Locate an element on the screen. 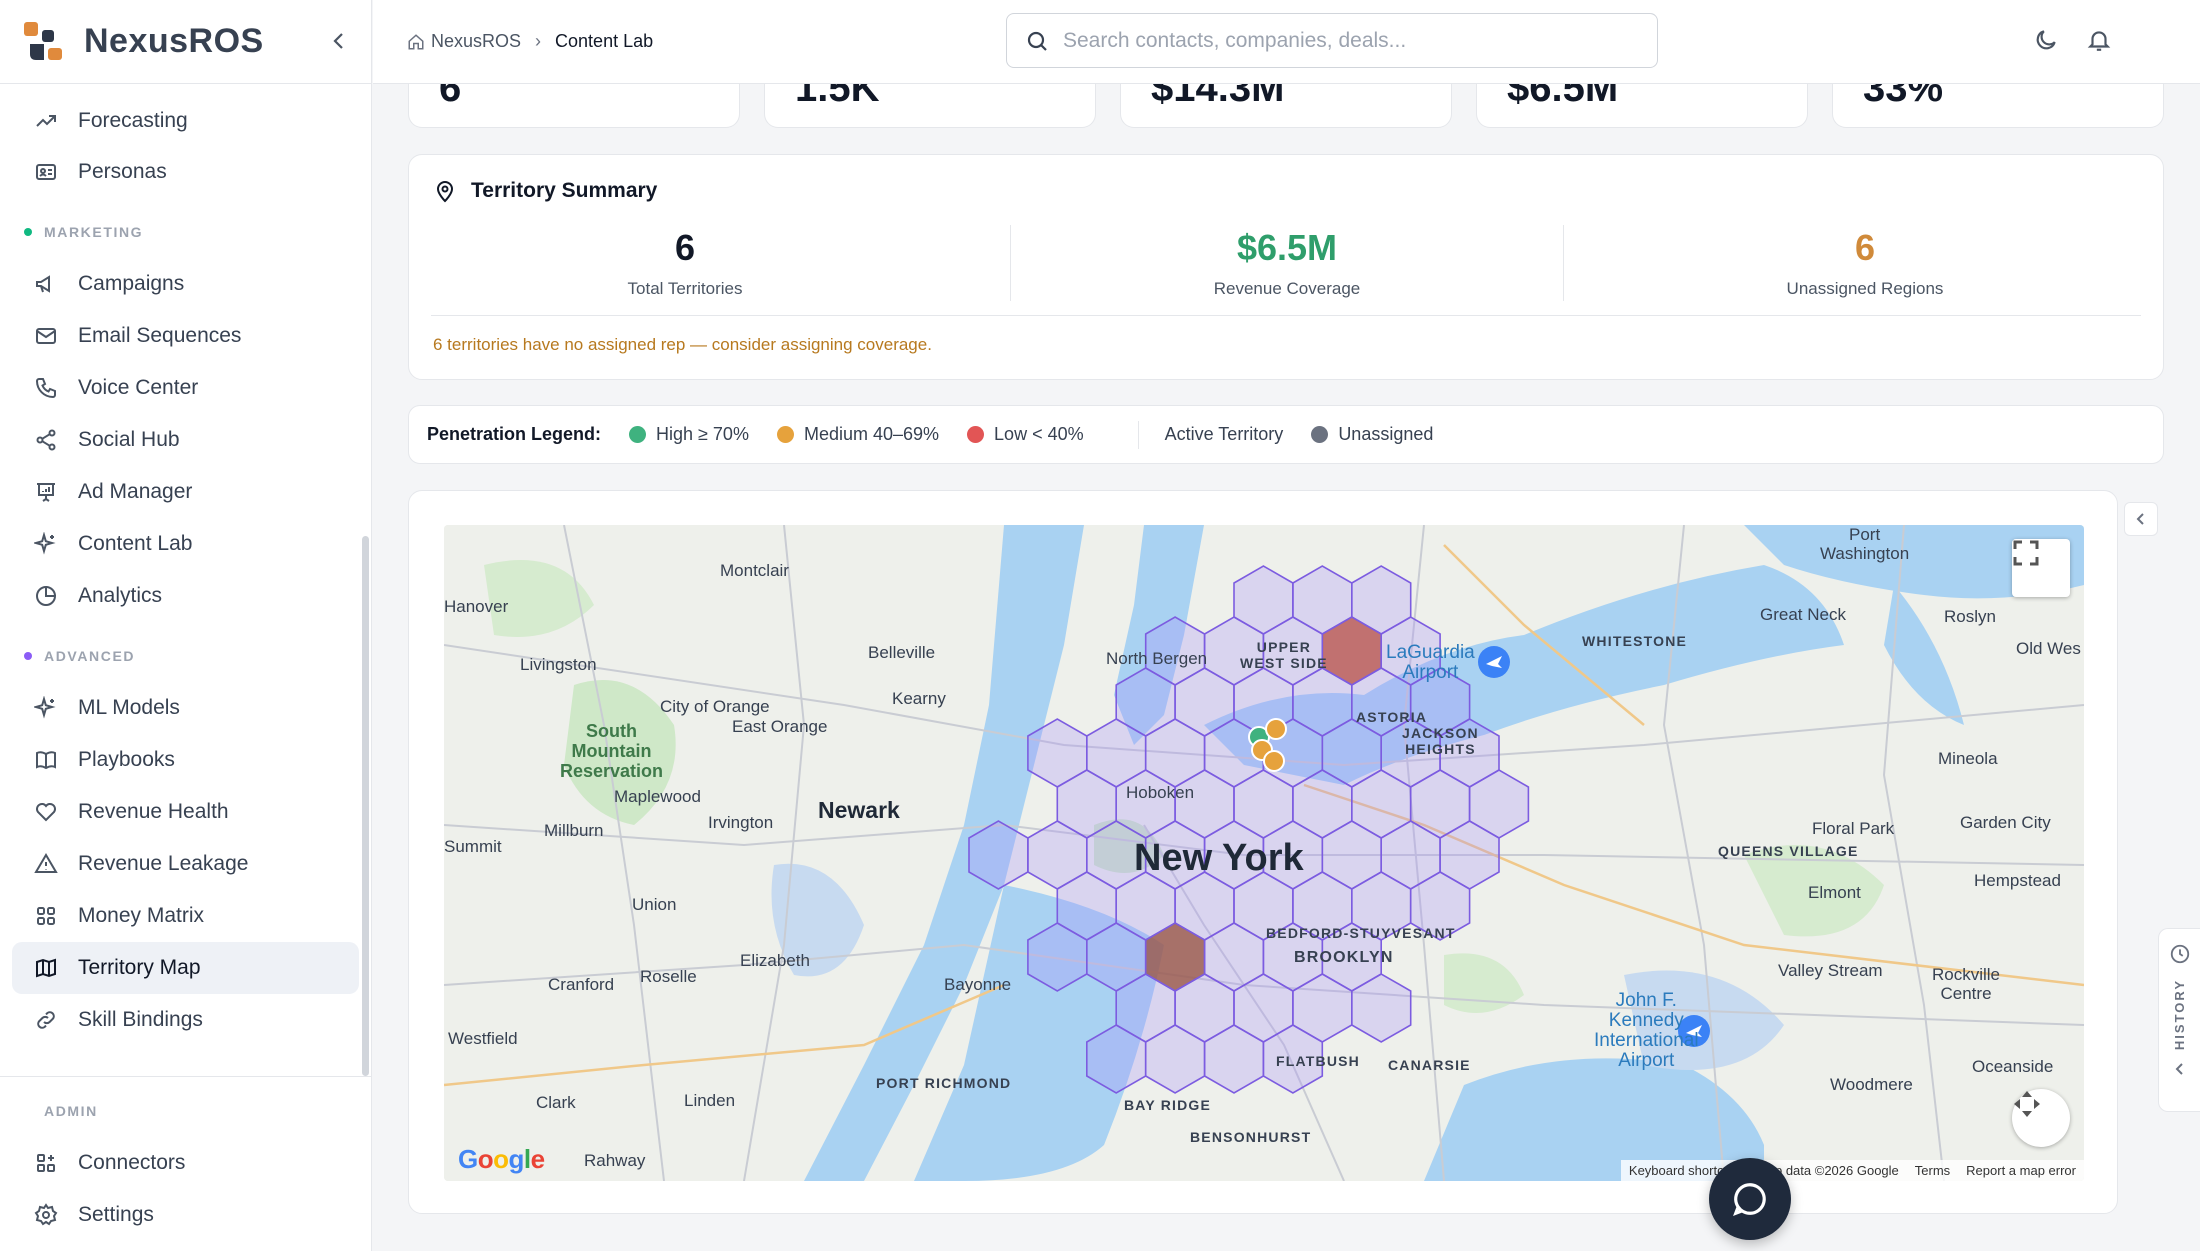 The image size is (2200, 1251). map-label-belleville: Belleville is located at coordinates (902, 652).